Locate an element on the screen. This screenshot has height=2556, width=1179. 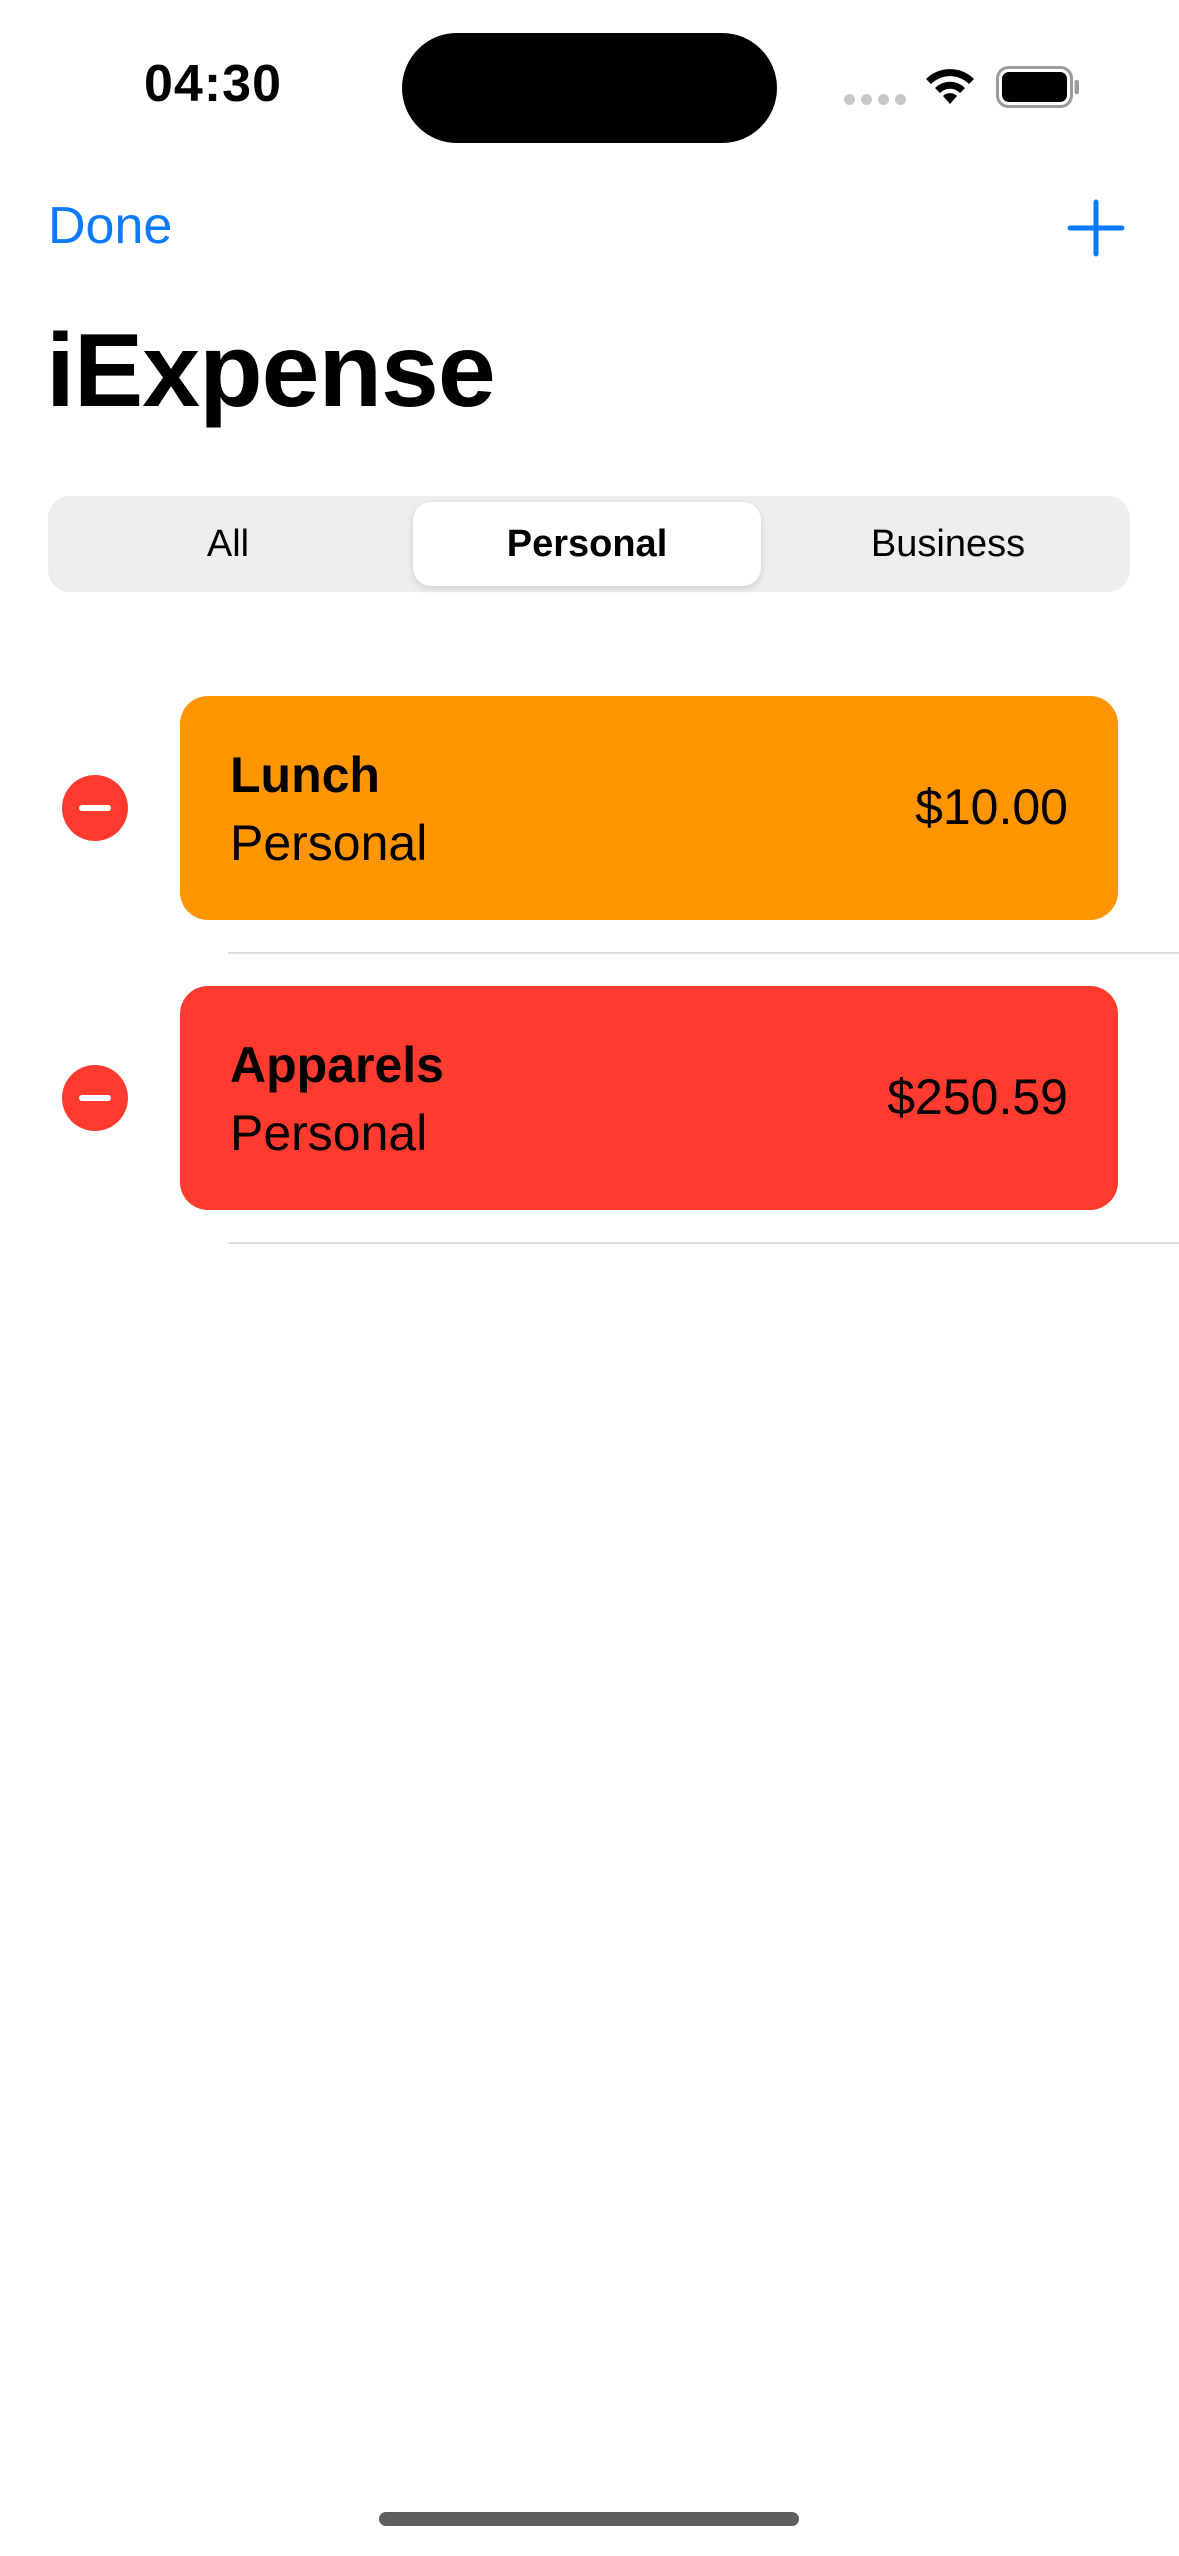
expense-name: Apparels is located at coordinates (337, 1065).